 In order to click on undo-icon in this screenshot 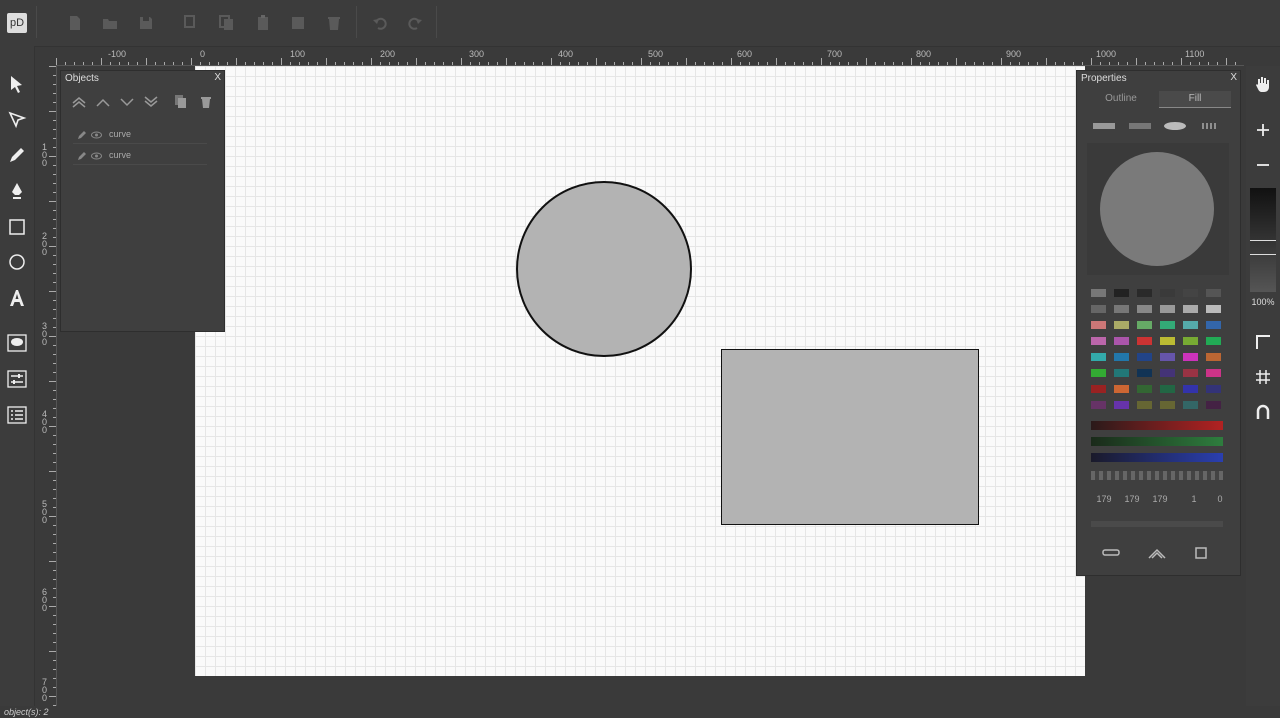, I will do `click(380, 23)`.